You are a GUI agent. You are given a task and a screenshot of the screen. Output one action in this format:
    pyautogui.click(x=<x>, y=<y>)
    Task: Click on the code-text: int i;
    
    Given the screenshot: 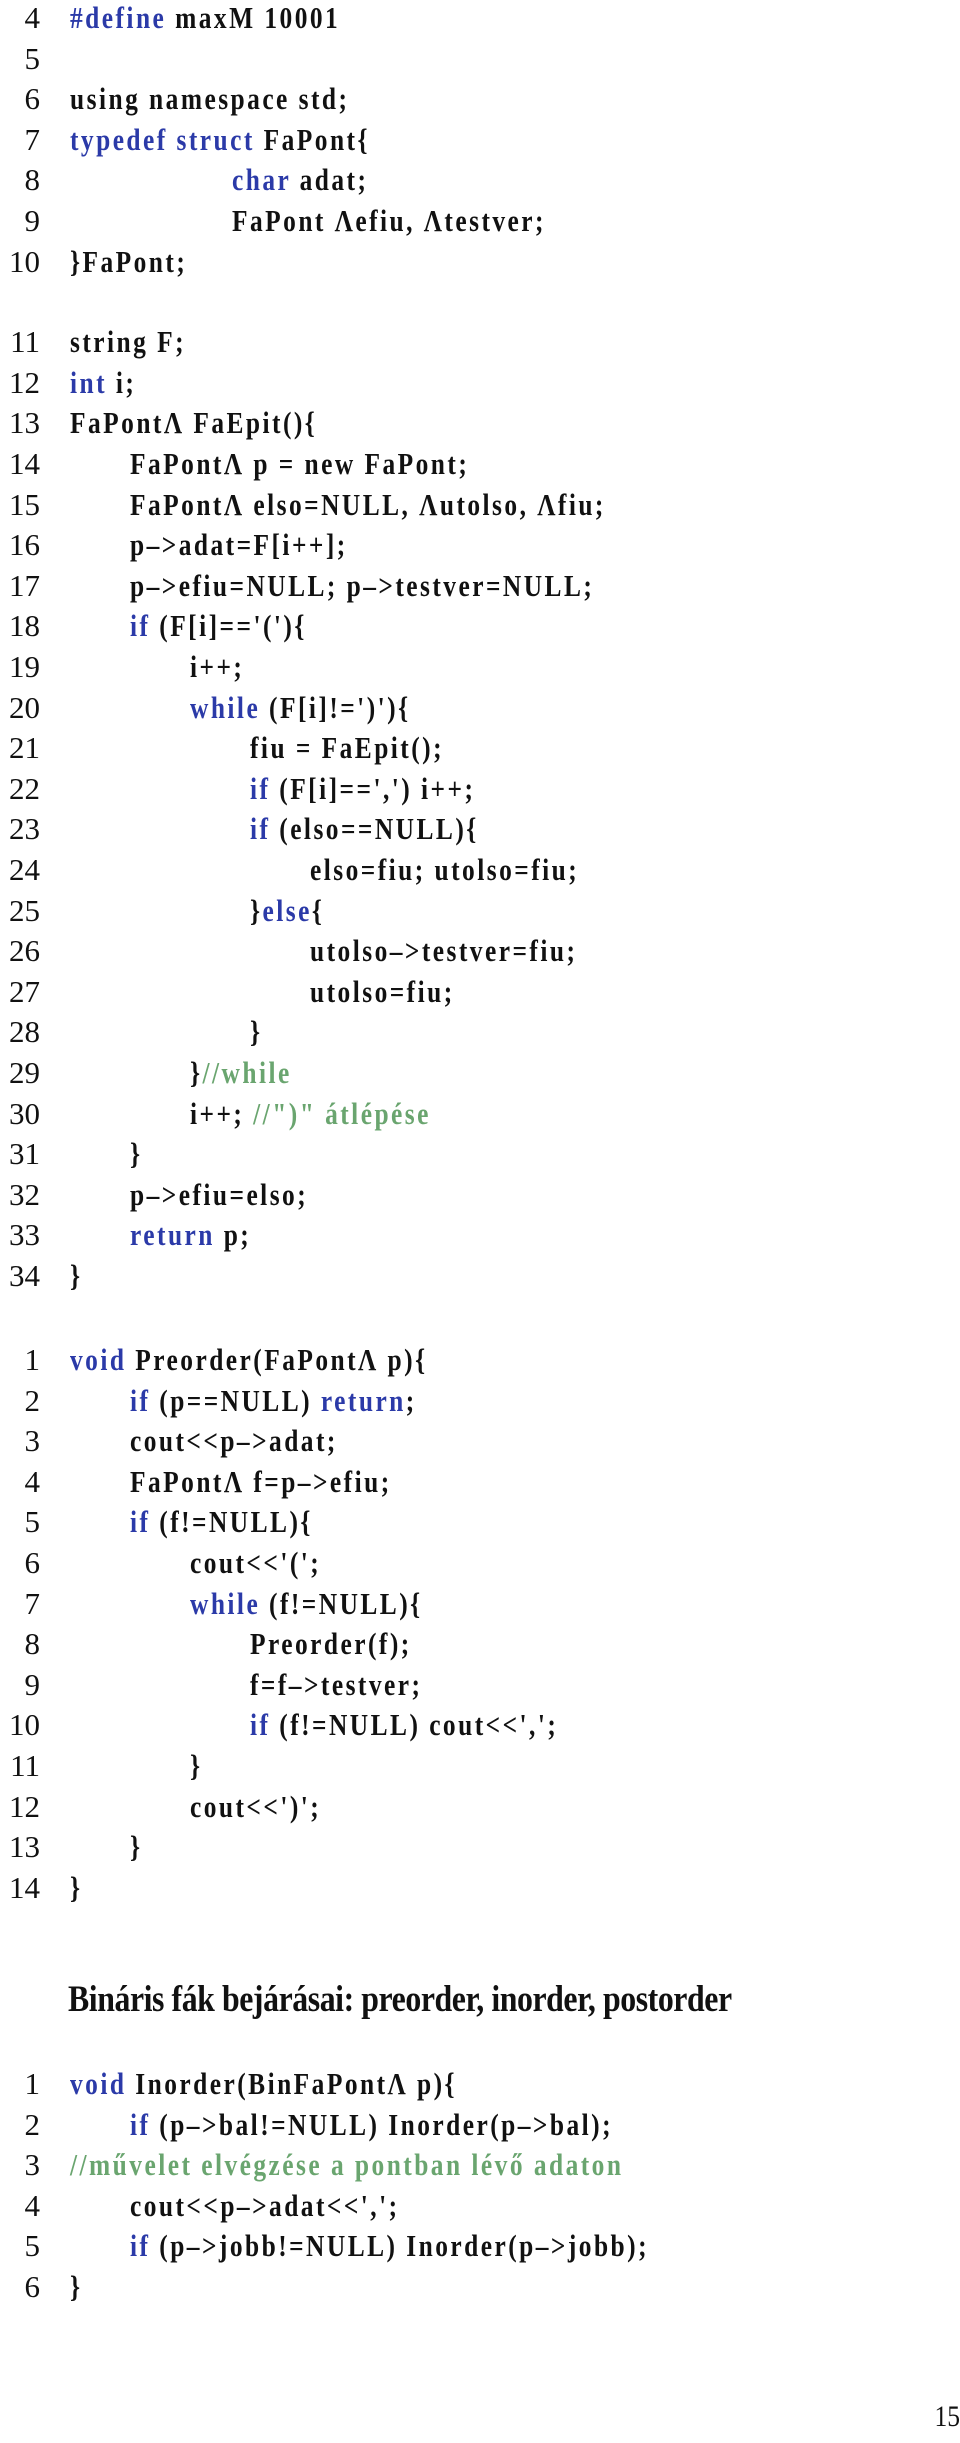 What is the action you would take?
    pyautogui.click(x=103, y=383)
    